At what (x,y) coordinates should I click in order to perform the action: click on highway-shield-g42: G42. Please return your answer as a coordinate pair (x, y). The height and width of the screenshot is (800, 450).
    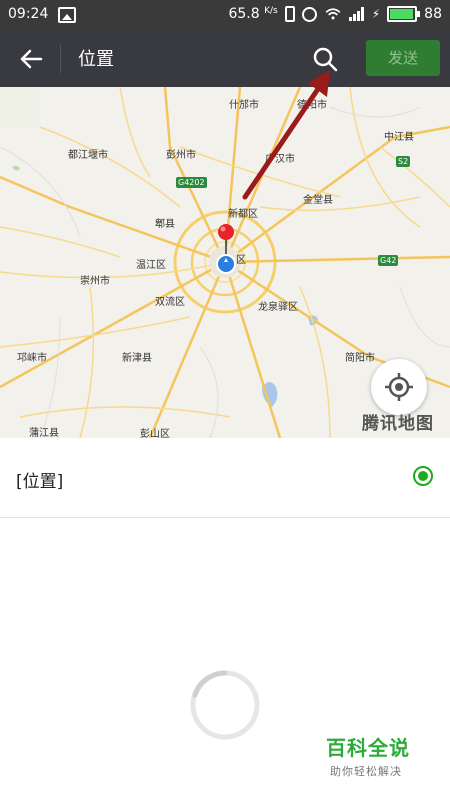
    Looking at the image, I should click on (388, 260).